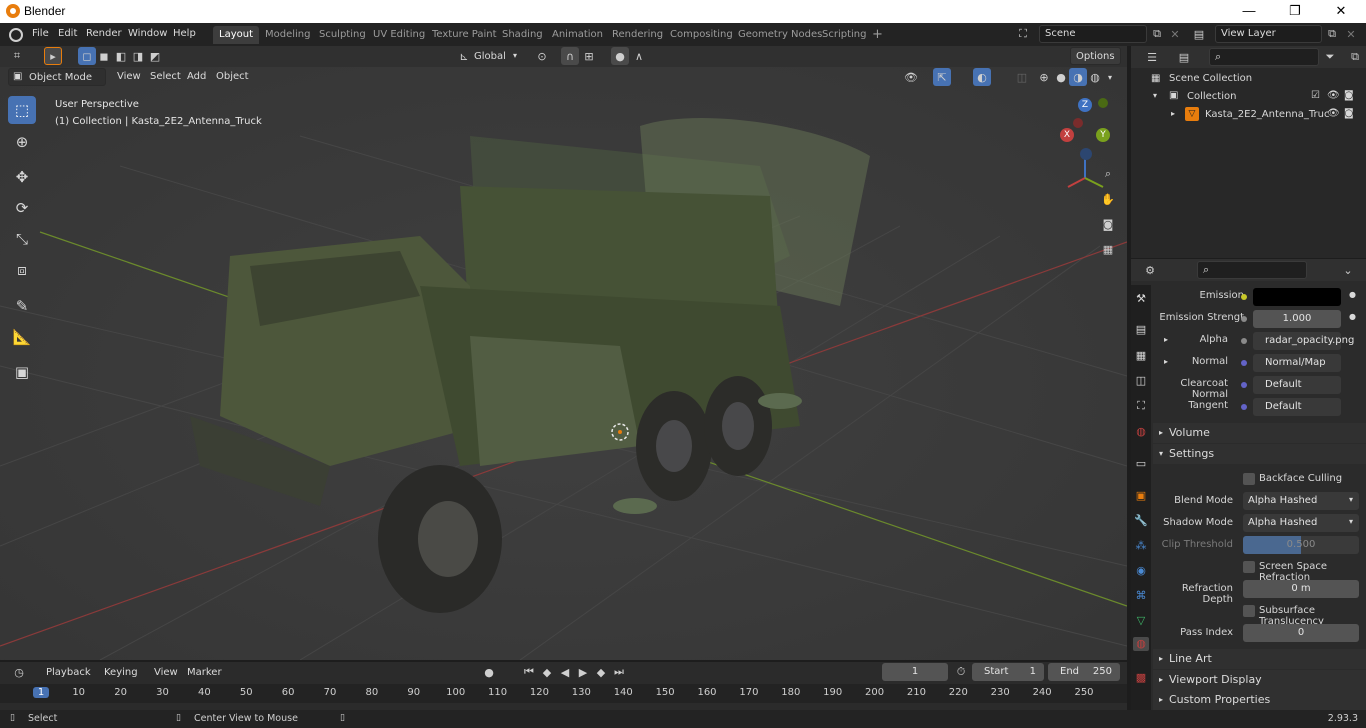 The height and width of the screenshot is (728, 1366). Describe the element at coordinates (1093, 34) in the screenshot. I see `scene-name-field: Scene` at that location.